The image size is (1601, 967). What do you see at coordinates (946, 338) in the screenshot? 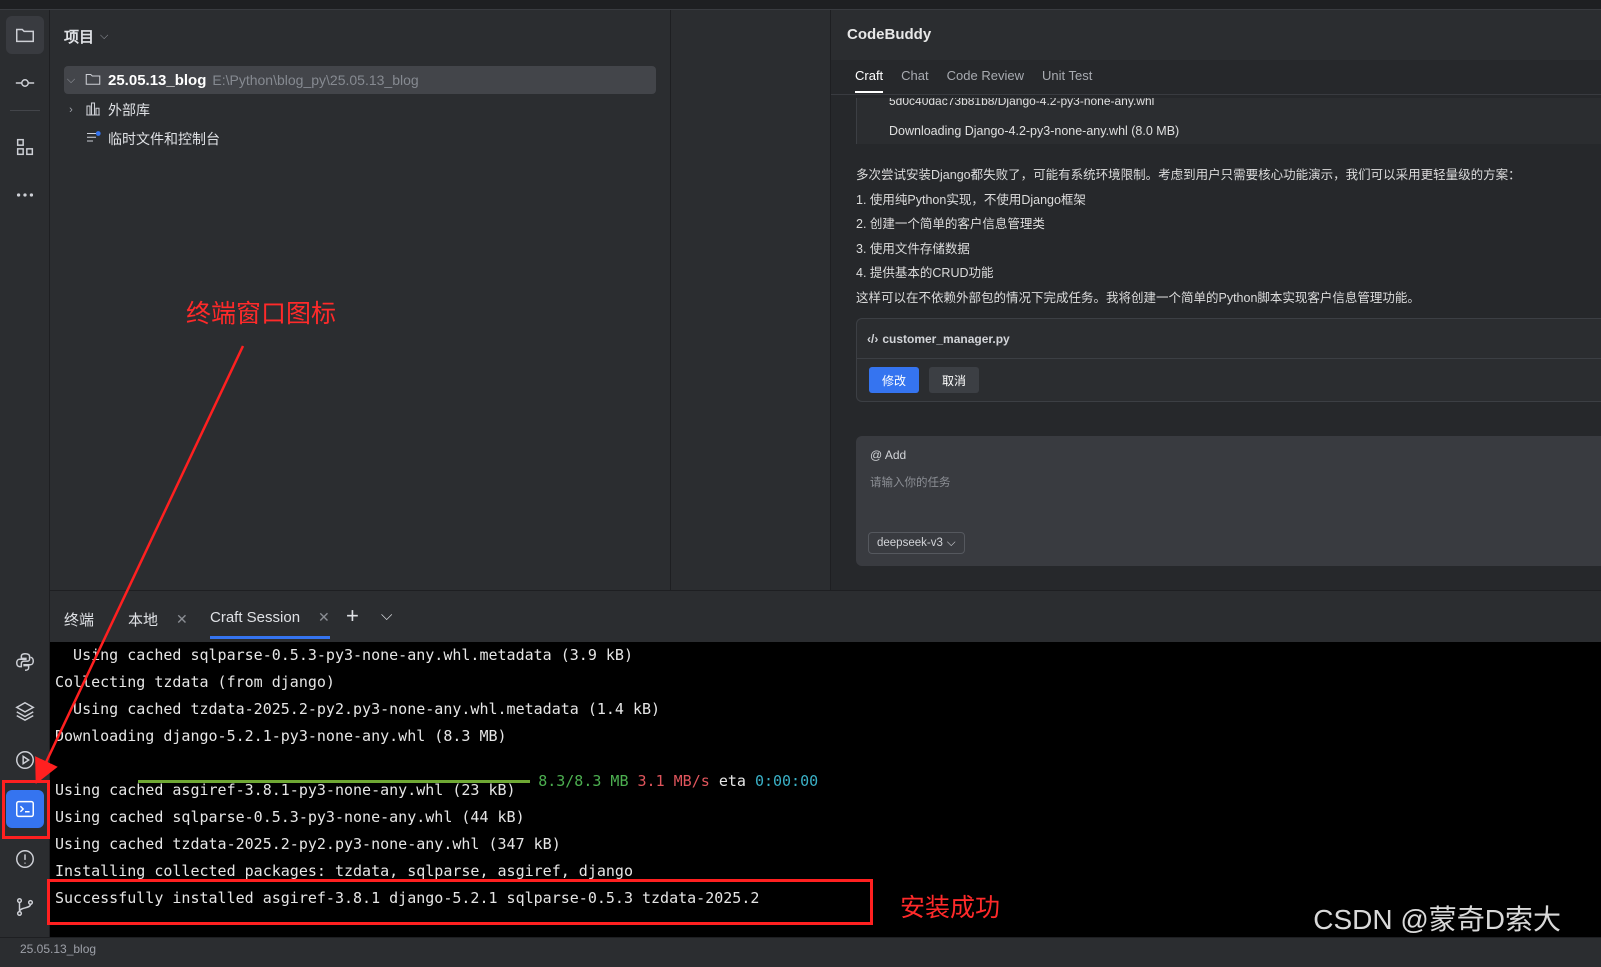
I see `file-name: customer_manager.py` at bounding box center [946, 338].